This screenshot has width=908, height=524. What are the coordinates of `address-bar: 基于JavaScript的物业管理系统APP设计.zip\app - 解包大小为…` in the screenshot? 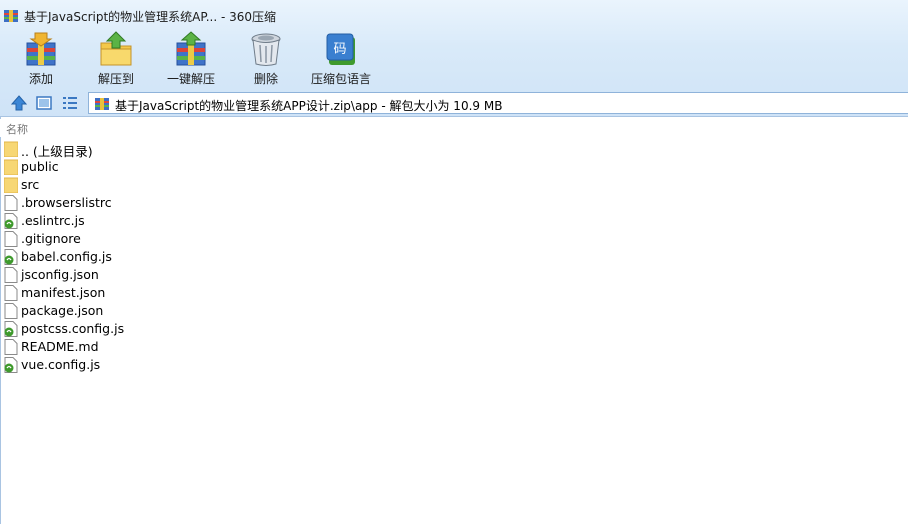 It's located at (498, 103).